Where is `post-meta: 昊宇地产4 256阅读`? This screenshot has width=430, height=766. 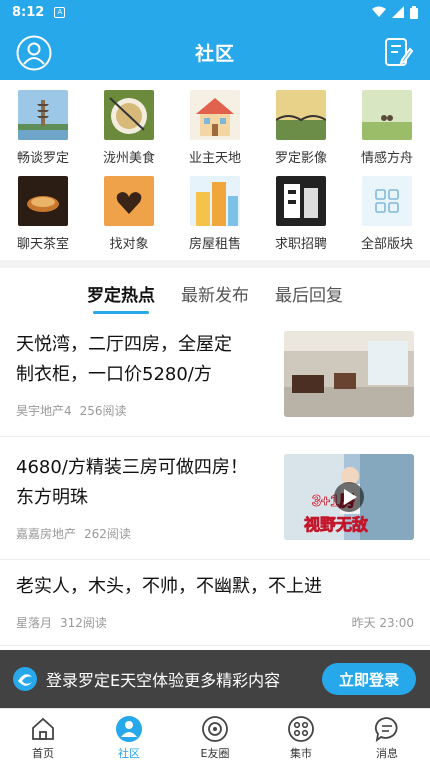 post-meta: 昊宇地产4 256阅读 is located at coordinates (71, 410).